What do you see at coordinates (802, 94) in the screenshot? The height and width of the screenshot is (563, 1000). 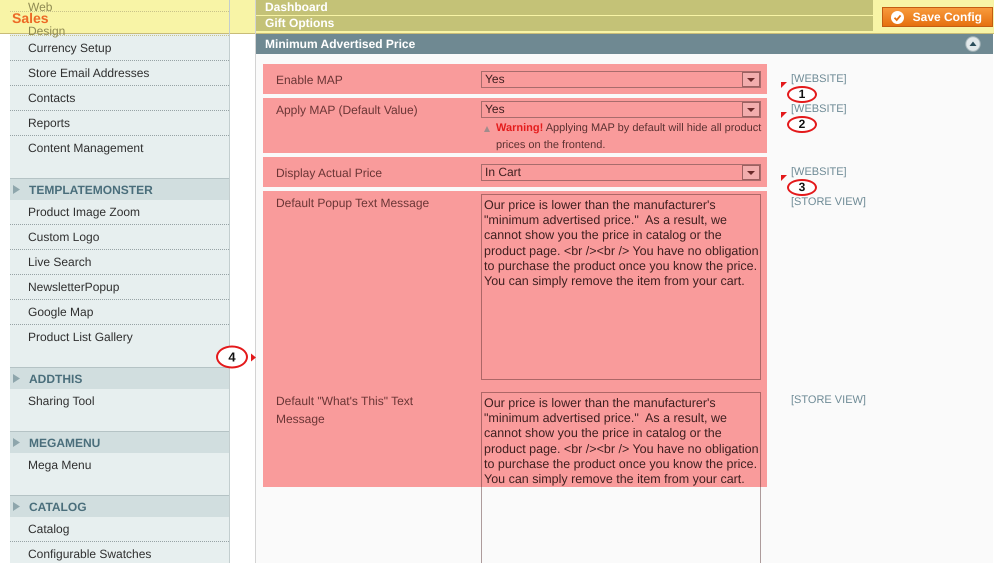 I see `step-marker: 1` at bounding box center [802, 94].